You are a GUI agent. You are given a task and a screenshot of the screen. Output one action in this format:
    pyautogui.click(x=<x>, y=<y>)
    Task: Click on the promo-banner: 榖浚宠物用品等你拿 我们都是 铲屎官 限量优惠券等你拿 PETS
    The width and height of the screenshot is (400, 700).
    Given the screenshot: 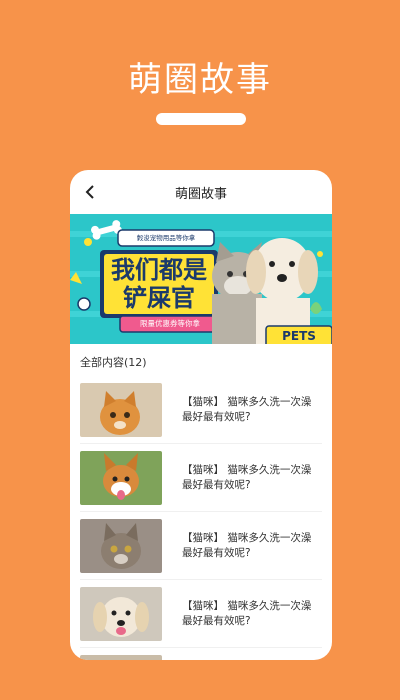 What is the action you would take?
    pyautogui.click(x=201, y=279)
    